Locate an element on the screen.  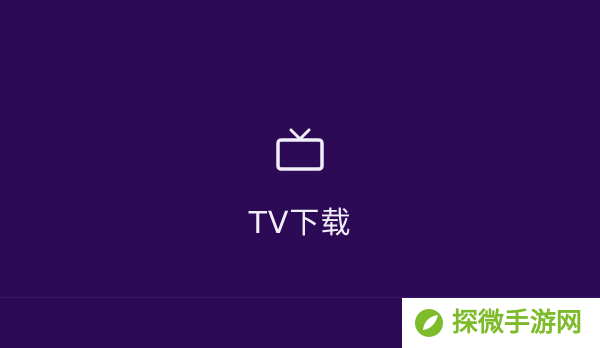
watermark-text: 探微手游网 is located at coordinates (517, 323).